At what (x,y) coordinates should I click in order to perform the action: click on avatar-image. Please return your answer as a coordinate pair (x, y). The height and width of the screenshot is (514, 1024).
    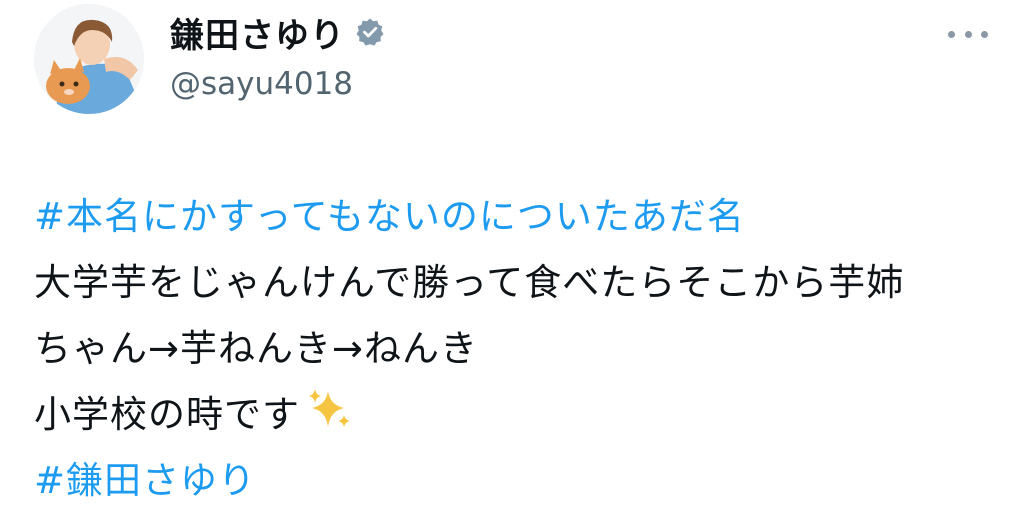
    Looking at the image, I should click on (89, 59).